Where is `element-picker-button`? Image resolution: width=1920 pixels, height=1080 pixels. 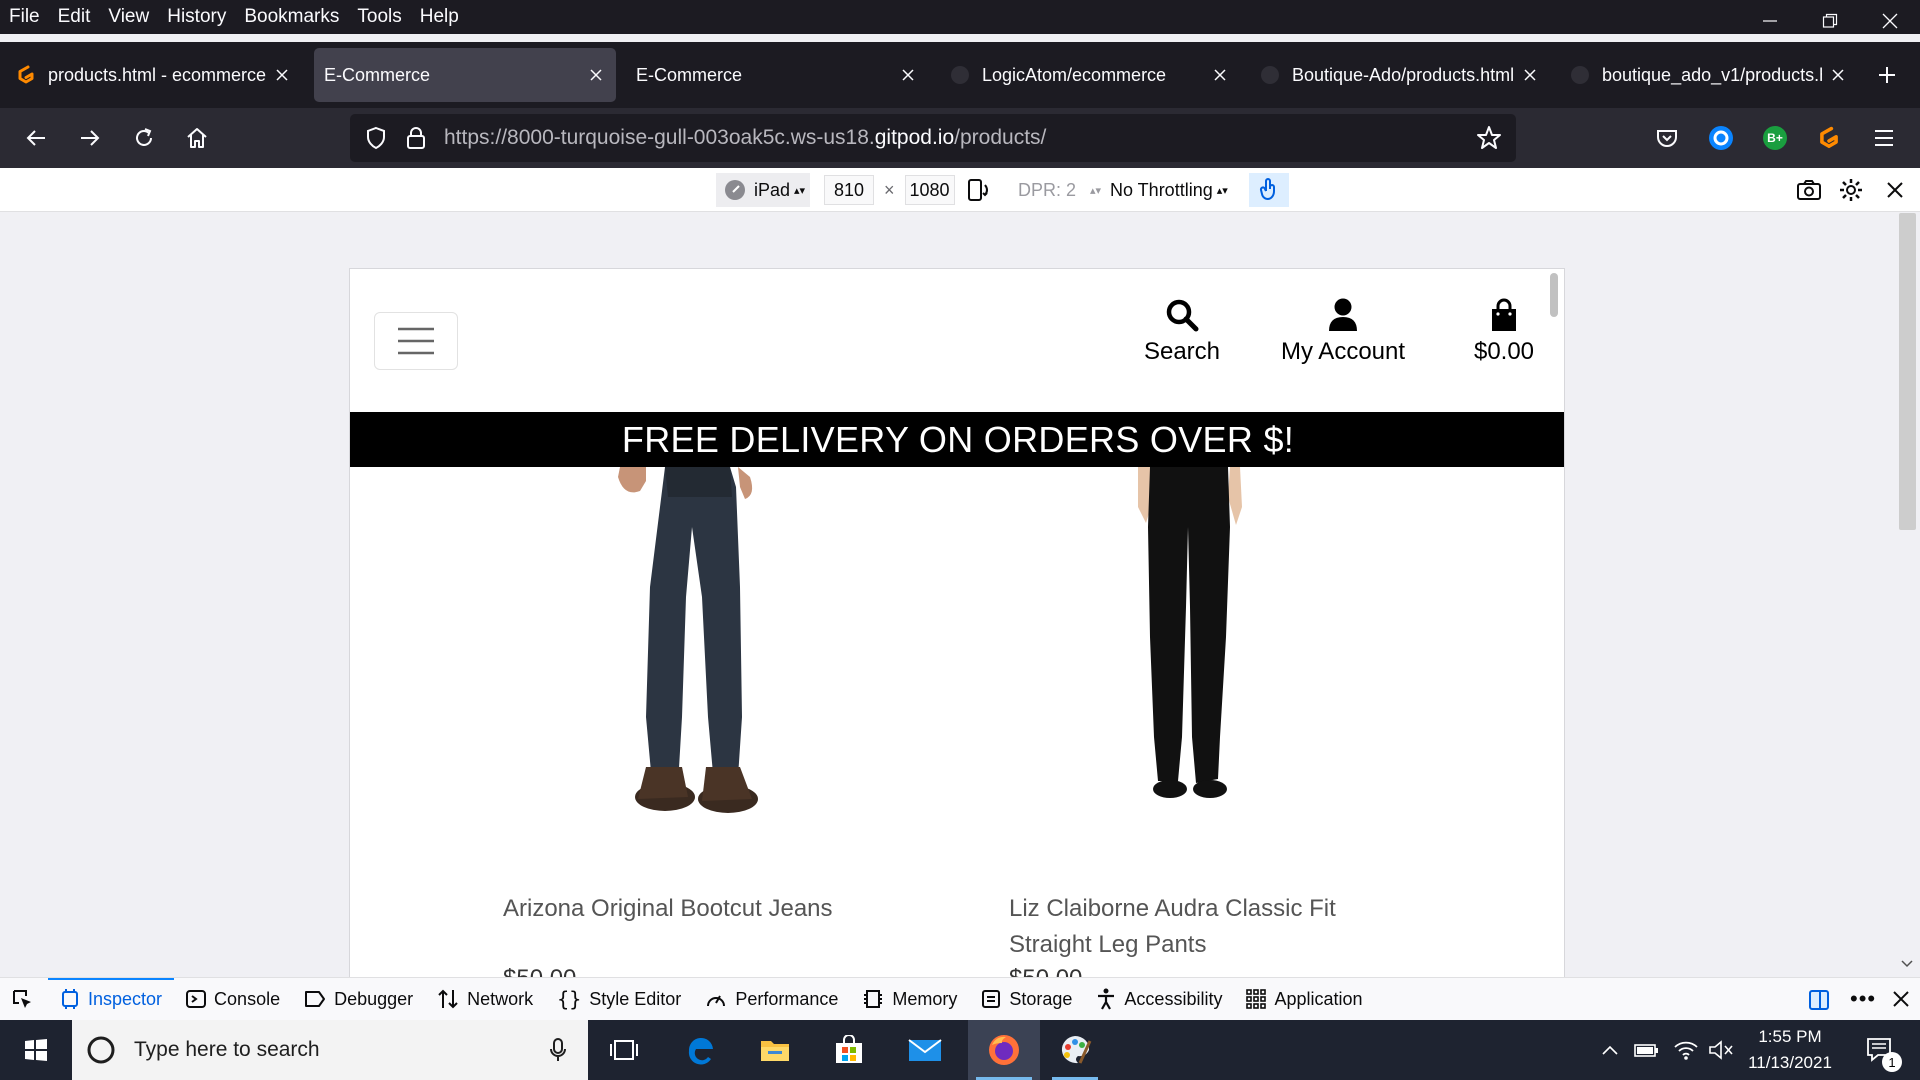 element-picker-button is located at coordinates (24, 999).